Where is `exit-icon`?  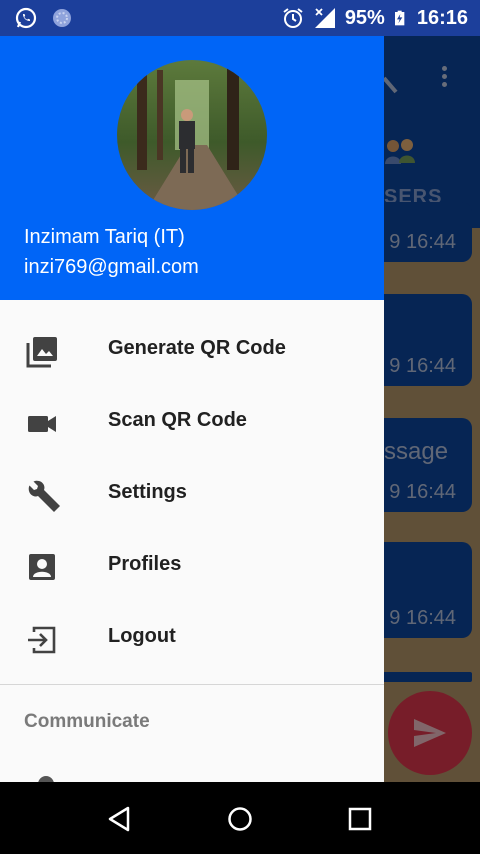
exit-icon is located at coordinates (42, 640).